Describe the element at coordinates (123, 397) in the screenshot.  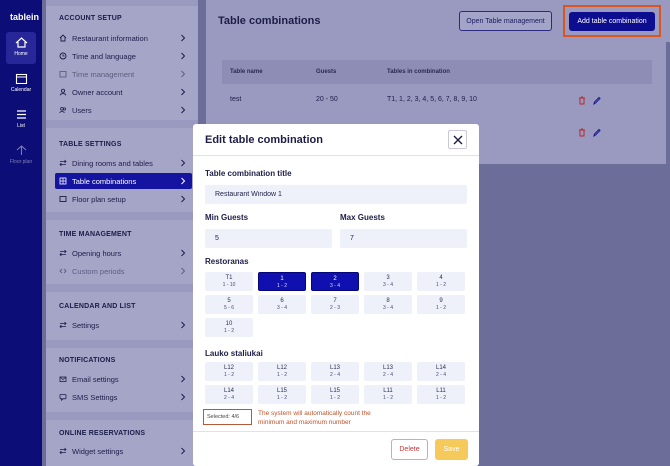
I see `sidebar-item-sms-settings: SMS Settings` at that location.